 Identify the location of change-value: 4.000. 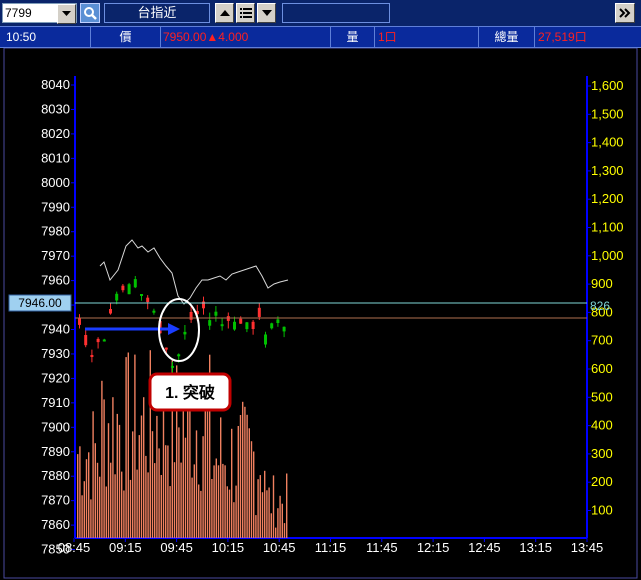
(233, 37).